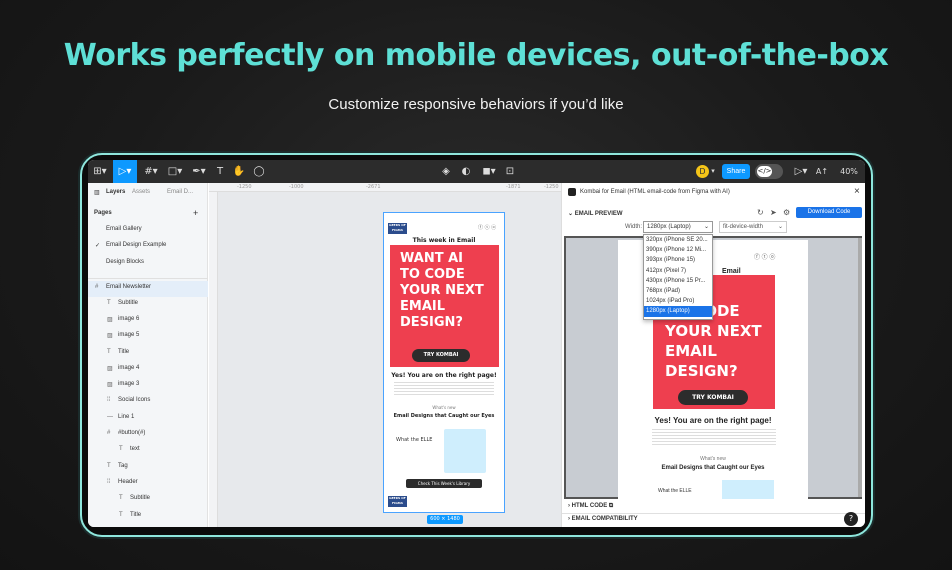 This screenshot has width=952, height=570. Describe the element at coordinates (124, 229) in the screenshot. I see `page-item: Email Gallery` at that location.